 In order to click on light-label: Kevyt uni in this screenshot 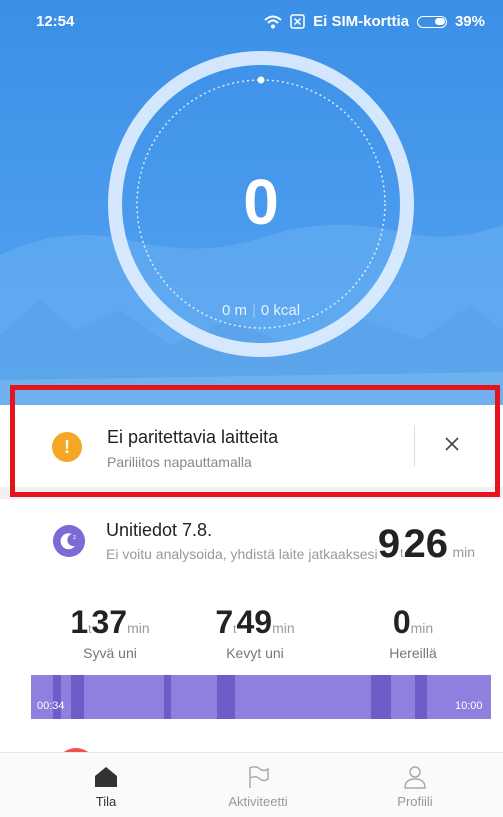, I will do `click(255, 653)`.